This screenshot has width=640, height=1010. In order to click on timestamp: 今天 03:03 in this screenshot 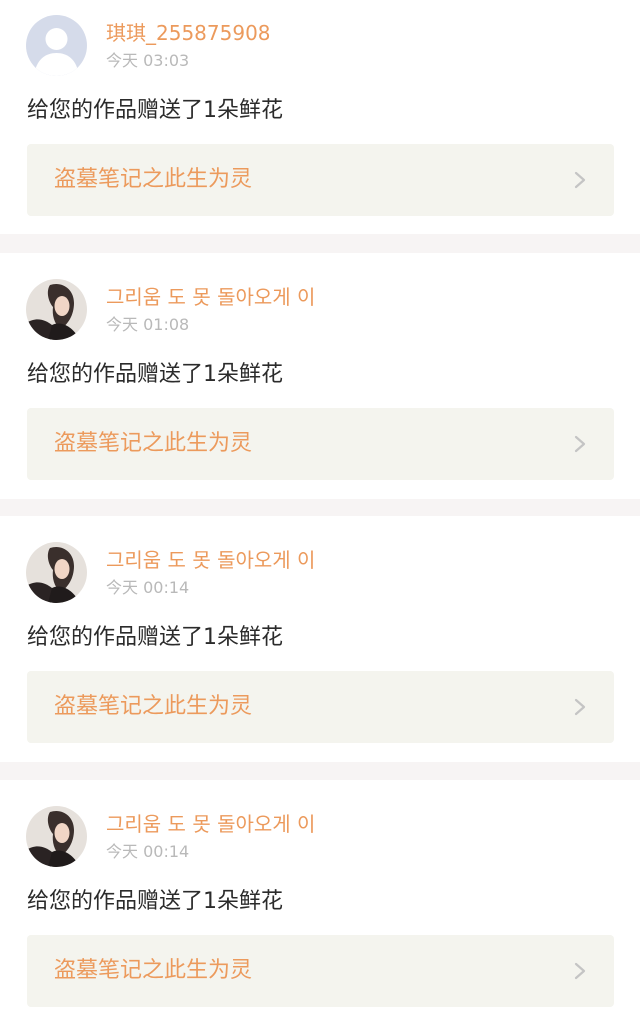, I will do `click(148, 60)`.